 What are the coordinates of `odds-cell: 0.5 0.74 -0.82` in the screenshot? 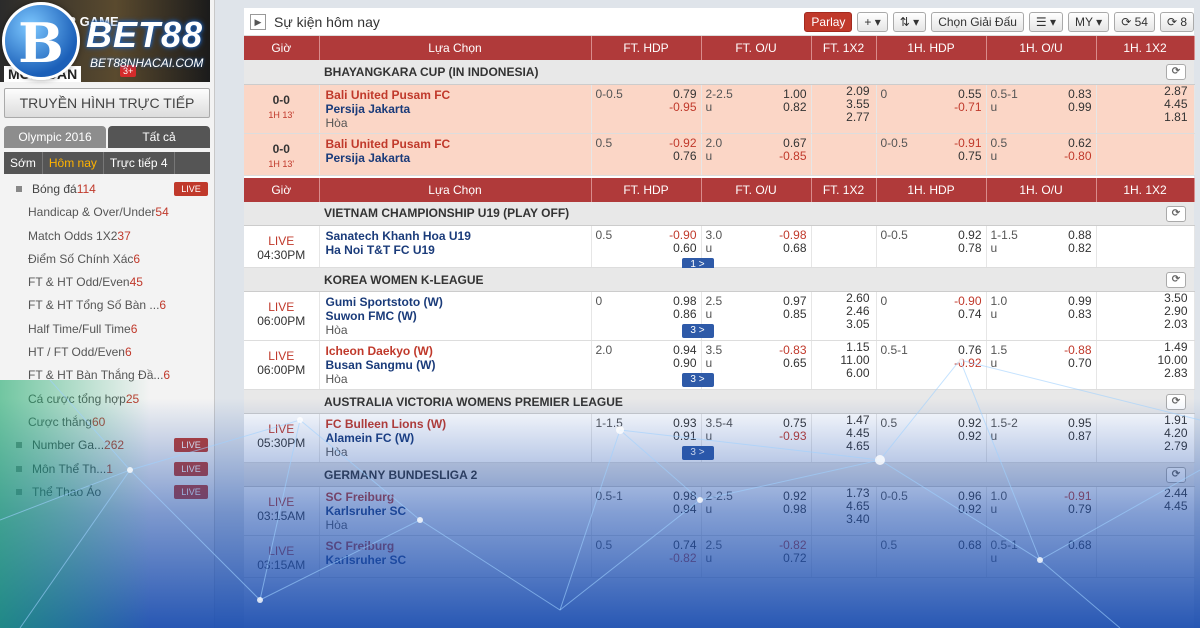 It's located at (646, 556).